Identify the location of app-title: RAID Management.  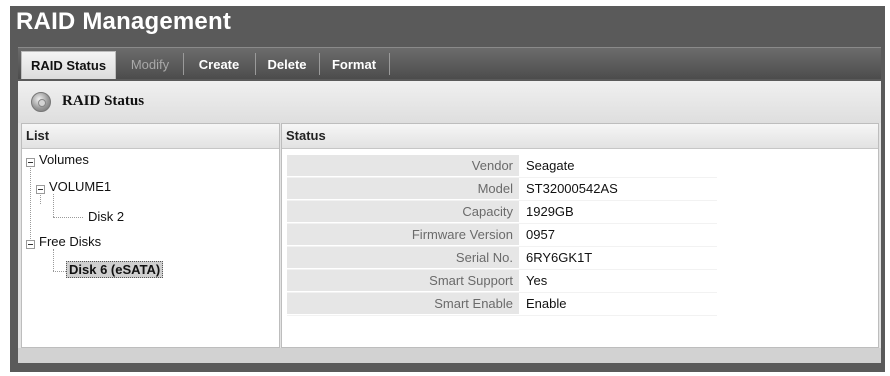
(124, 21).